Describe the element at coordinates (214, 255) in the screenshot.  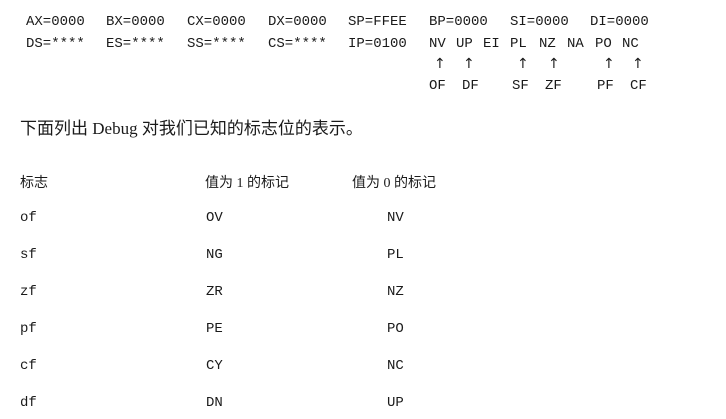
I see `cell-set-mark: NG` at that location.